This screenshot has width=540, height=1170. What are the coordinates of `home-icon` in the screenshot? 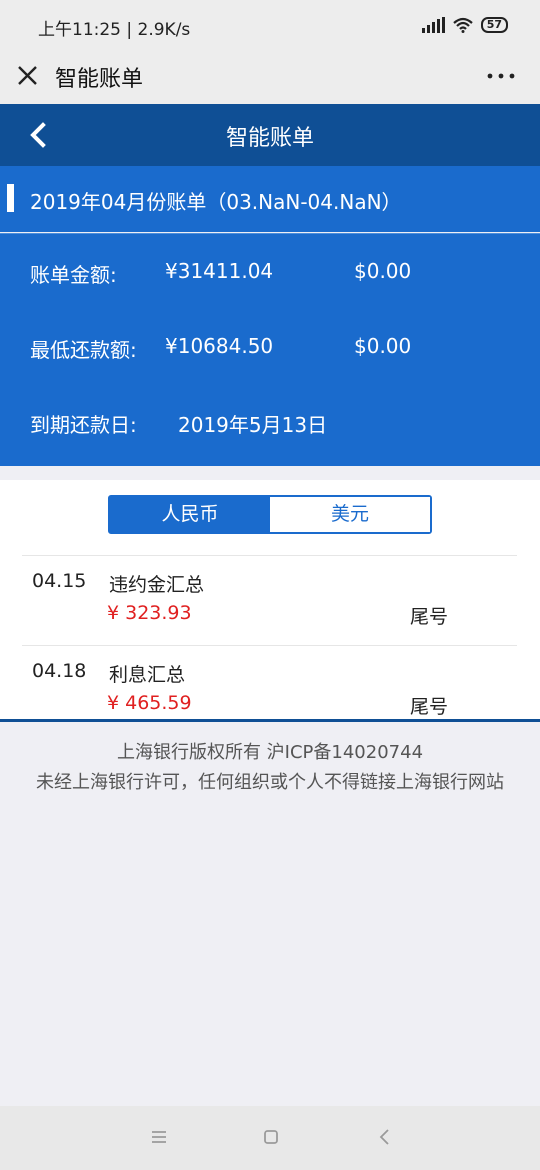 It's located at (271, 1137).